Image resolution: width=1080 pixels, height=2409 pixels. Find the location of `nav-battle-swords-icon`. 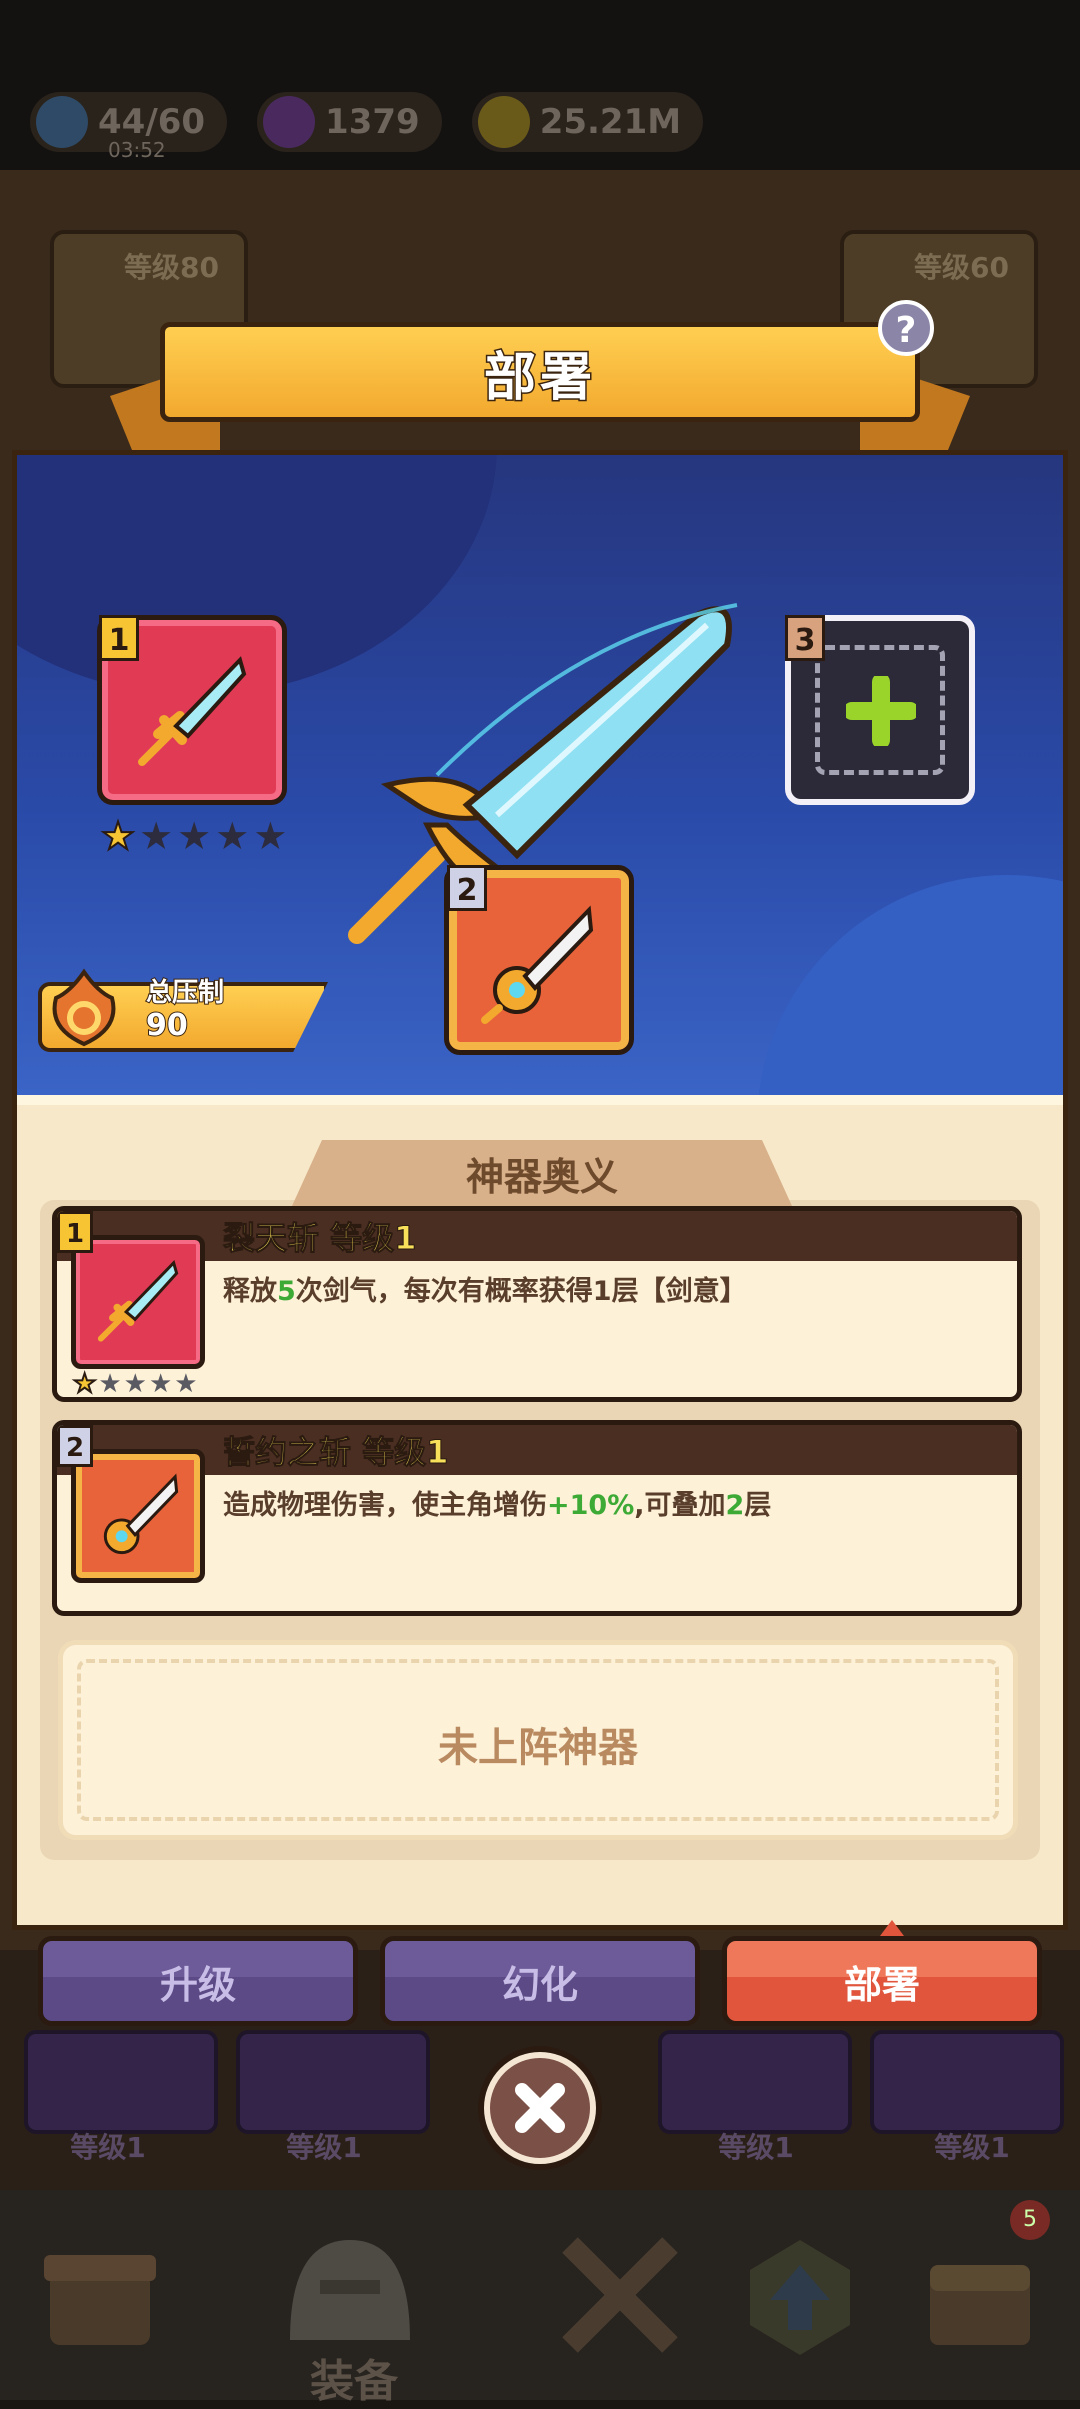

nav-battle-swords-icon is located at coordinates (620, 2295).